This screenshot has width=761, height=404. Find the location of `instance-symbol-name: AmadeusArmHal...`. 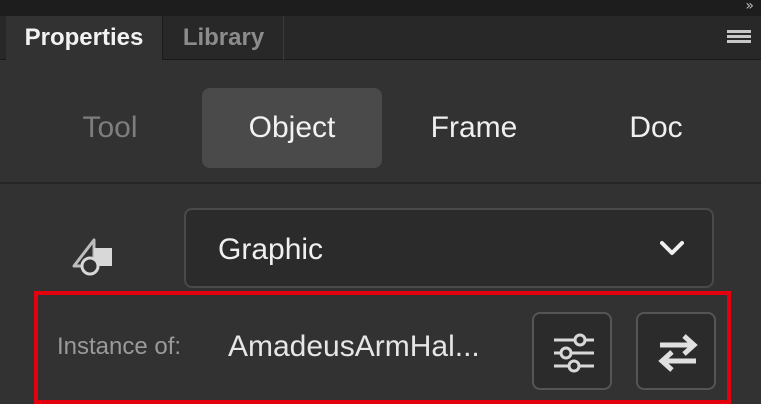

instance-symbol-name: AmadeusArmHal... is located at coordinates (354, 346).